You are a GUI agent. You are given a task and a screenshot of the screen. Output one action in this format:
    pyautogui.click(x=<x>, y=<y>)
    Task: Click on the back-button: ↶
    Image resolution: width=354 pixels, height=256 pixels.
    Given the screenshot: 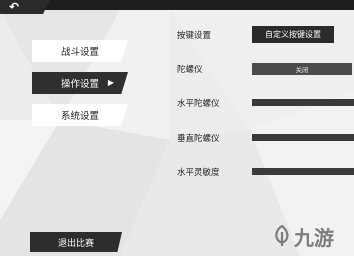 What is the action you would take?
    pyautogui.click(x=25, y=7)
    